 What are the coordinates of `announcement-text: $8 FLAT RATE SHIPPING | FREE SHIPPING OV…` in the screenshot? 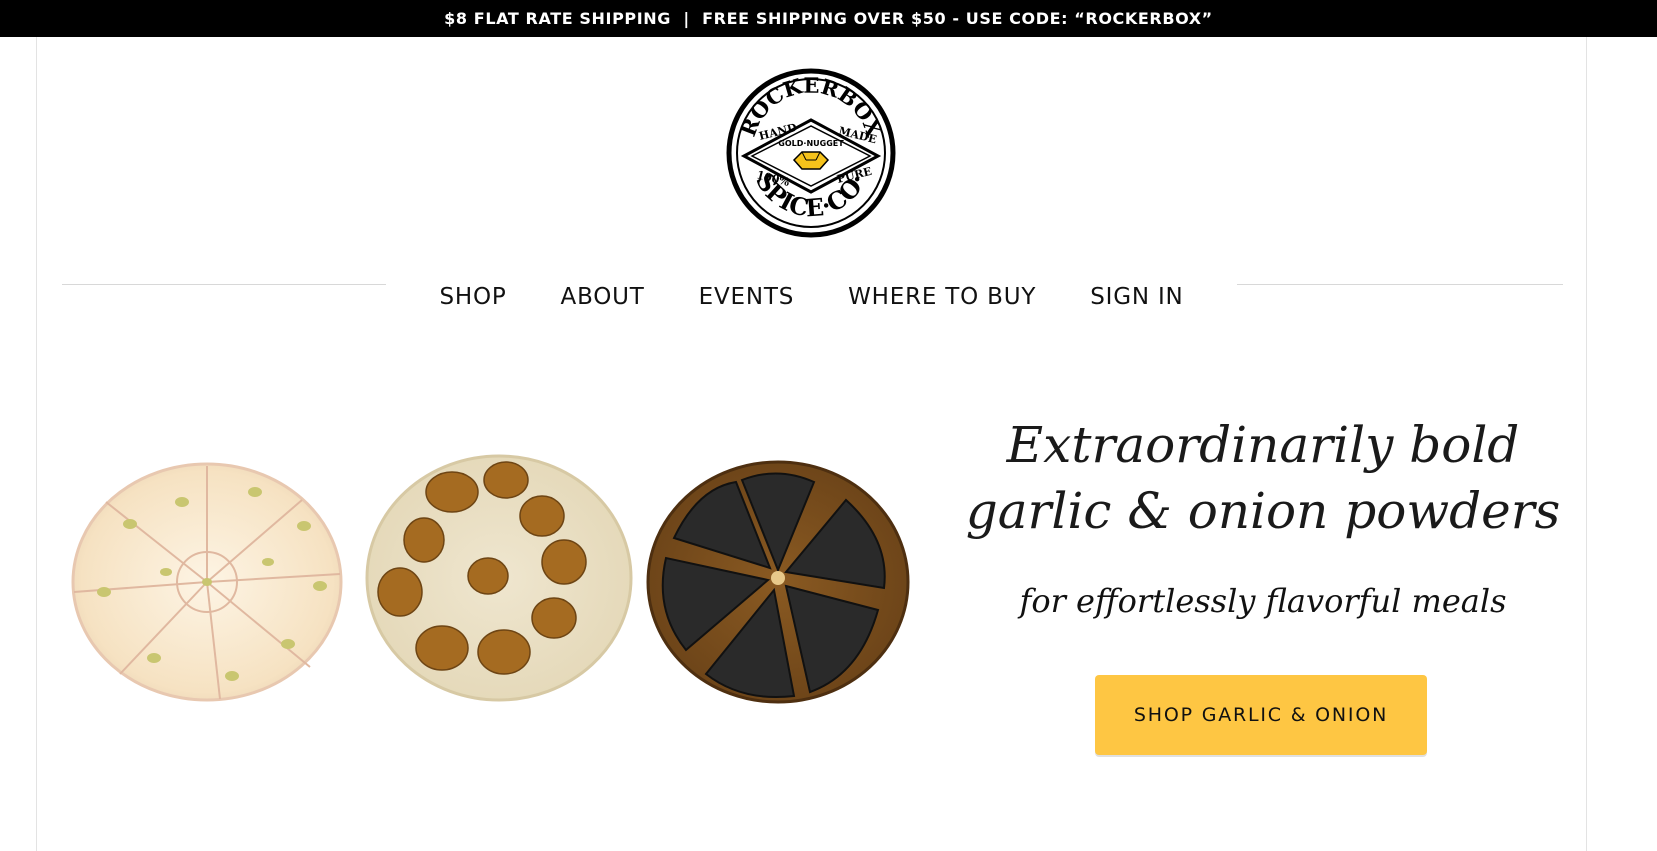 It's located at (828, 18).